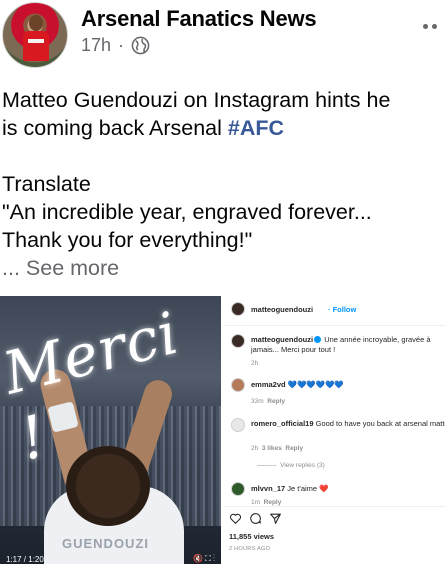 The height and width of the screenshot is (564, 445). What do you see at coordinates (235, 519) in the screenshot?
I see `heart-icon` at bounding box center [235, 519].